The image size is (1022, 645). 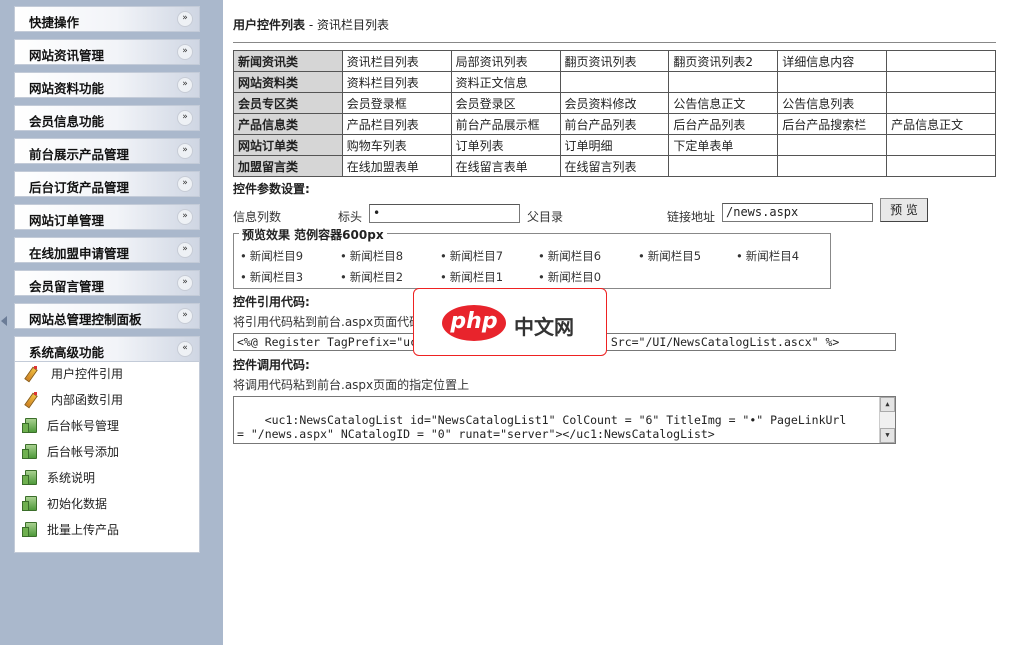 What do you see at coordinates (107, 85) in the screenshot?
I see `menu-site-materials: 网站资料功能 »` at bounding box center [107, 85].